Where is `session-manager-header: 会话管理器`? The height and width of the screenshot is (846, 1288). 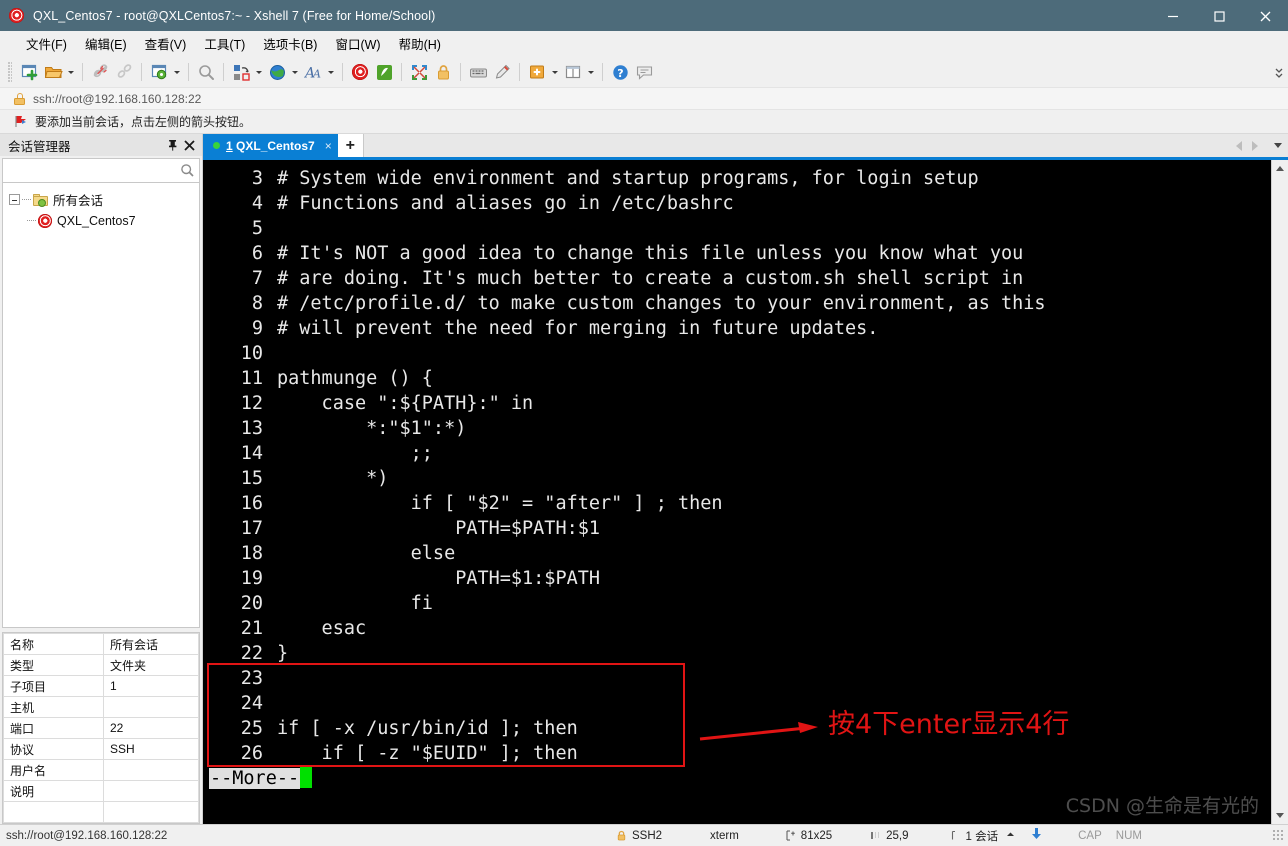
session-manager-header: 会话管理器 is located at coordinates (101, 145).